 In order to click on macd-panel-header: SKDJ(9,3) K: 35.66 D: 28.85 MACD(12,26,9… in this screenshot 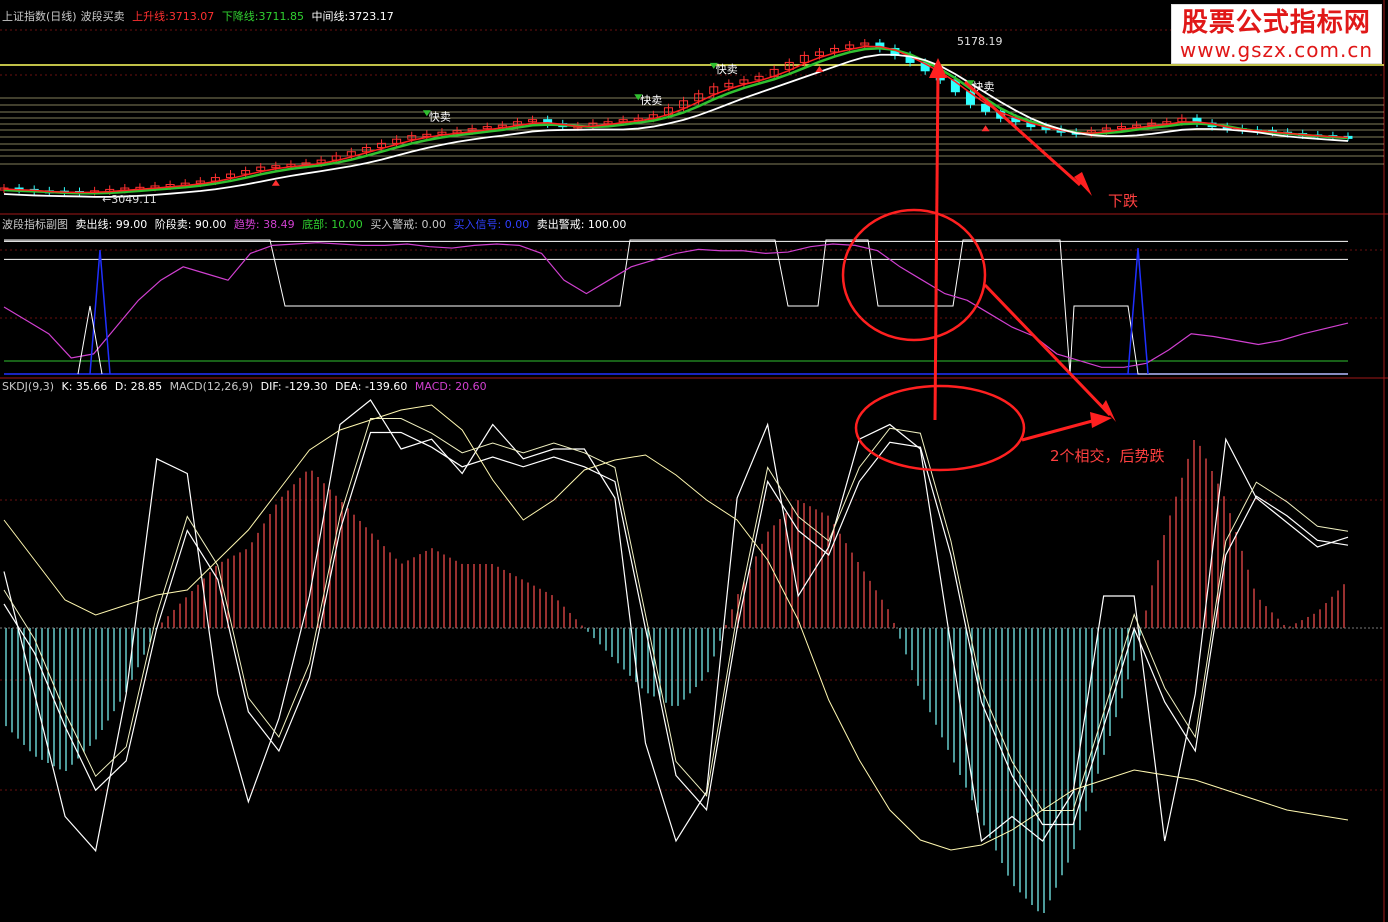, I will do `click(246, 386)`.